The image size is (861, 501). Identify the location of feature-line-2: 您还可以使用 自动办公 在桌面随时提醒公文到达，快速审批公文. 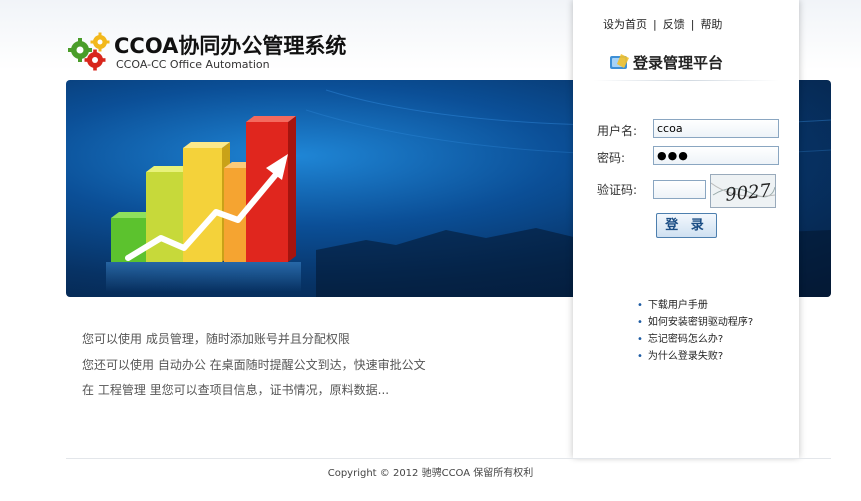
(254, 365).